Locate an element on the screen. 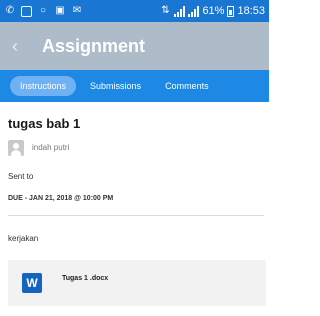 This screenshot has width=320, height=316. status-icons-right: ⇅ 61% 18:53 is located at coordinates (212, 11).